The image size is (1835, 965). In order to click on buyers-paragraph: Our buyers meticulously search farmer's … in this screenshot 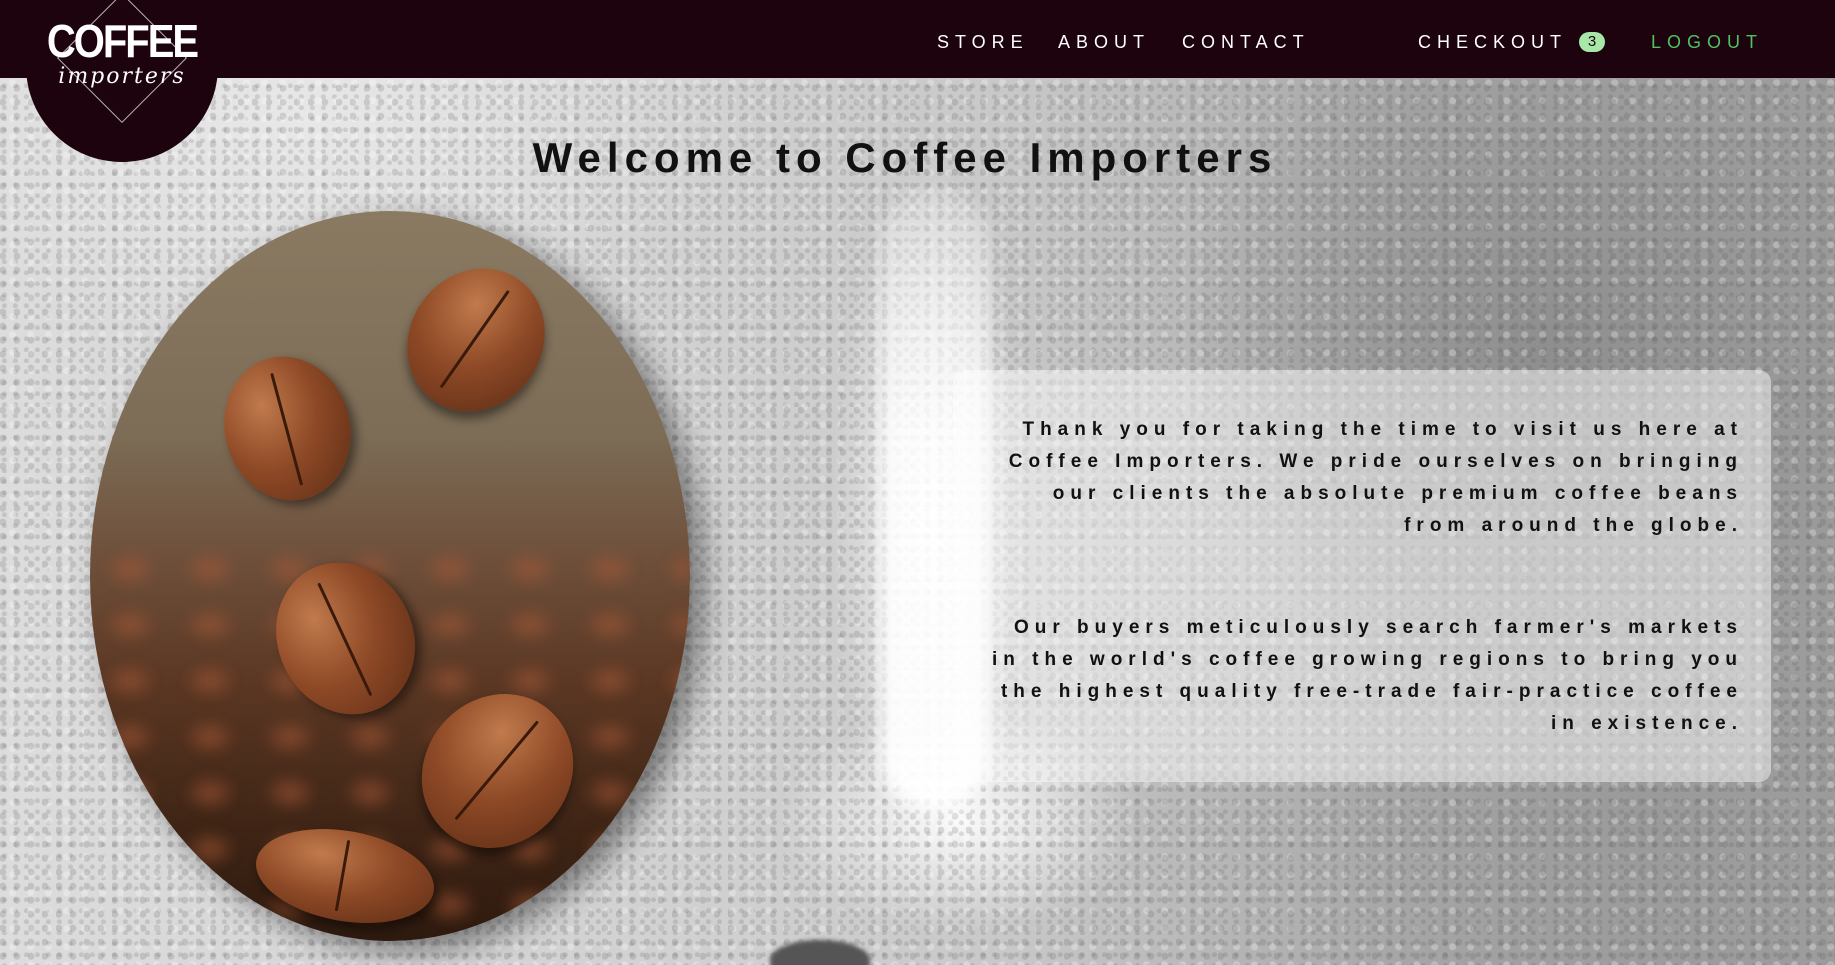, I will do `click(1367, 675)`.